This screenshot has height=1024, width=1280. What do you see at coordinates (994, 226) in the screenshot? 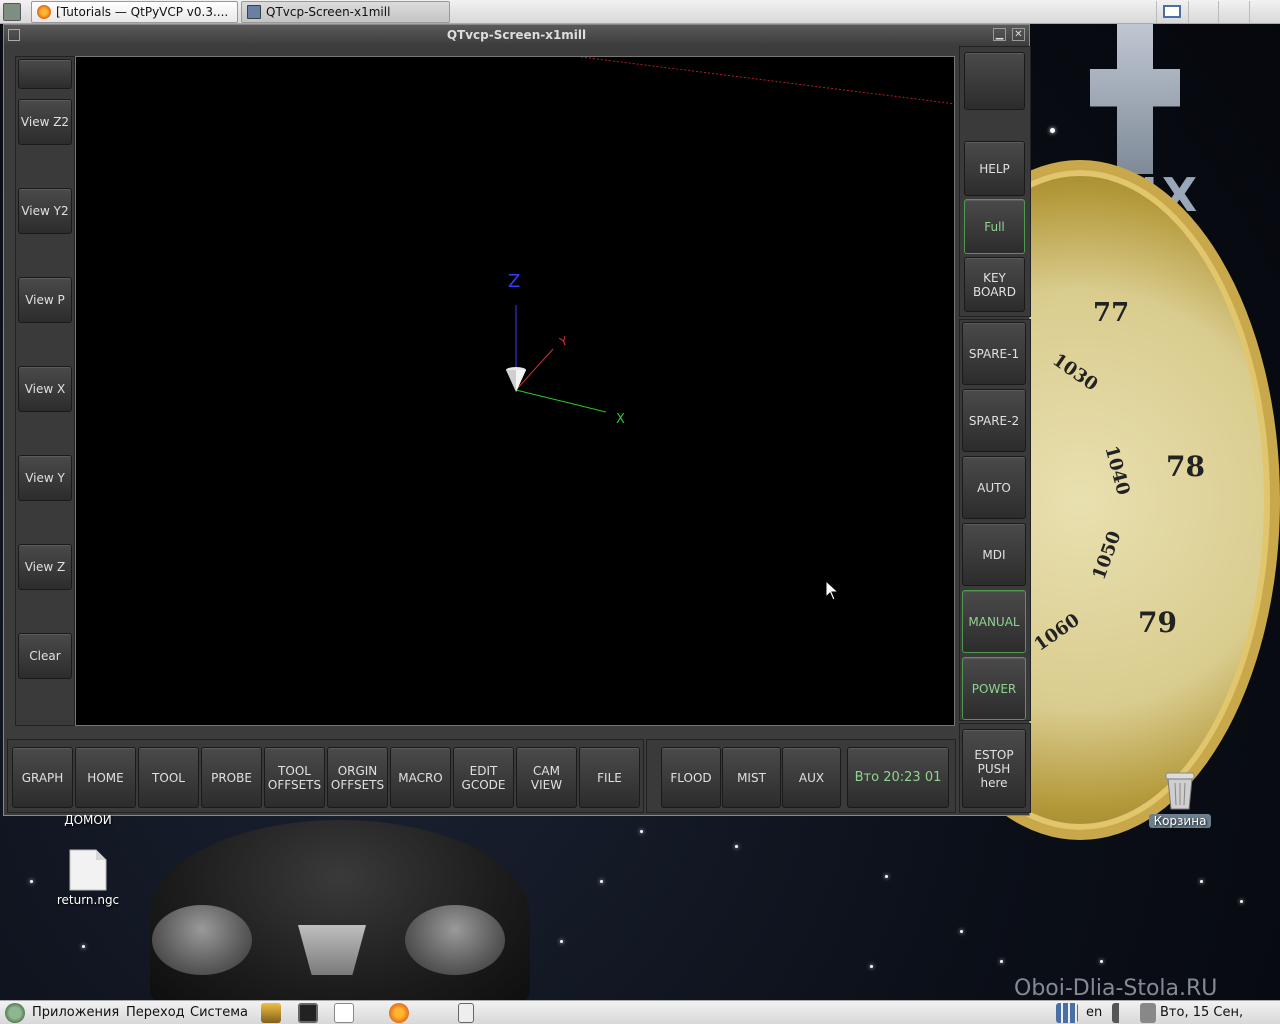
I see `full-button: Full` at bounding box center [994, 226].